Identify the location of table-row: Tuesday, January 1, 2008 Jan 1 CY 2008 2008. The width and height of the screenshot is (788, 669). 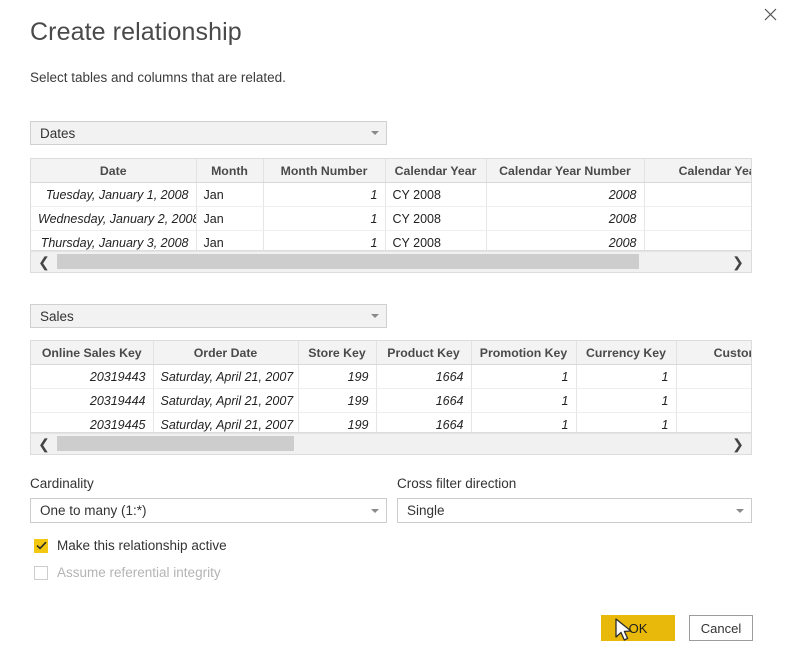
(391, 194).